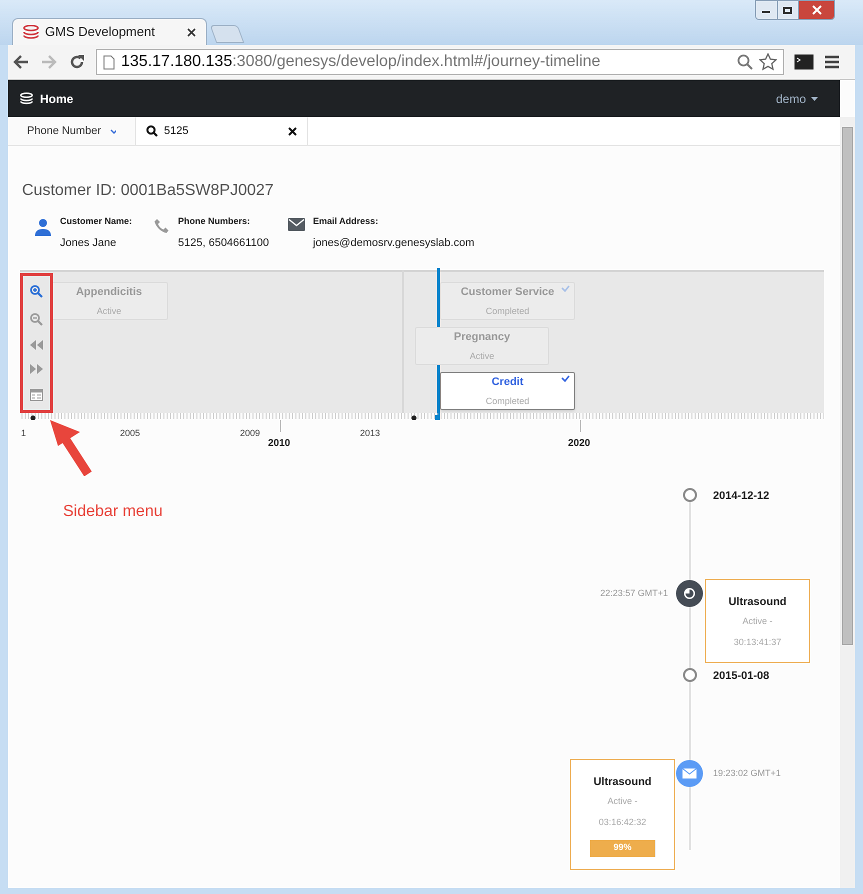  I want to click on search-field: 5125, so click(222, 131).